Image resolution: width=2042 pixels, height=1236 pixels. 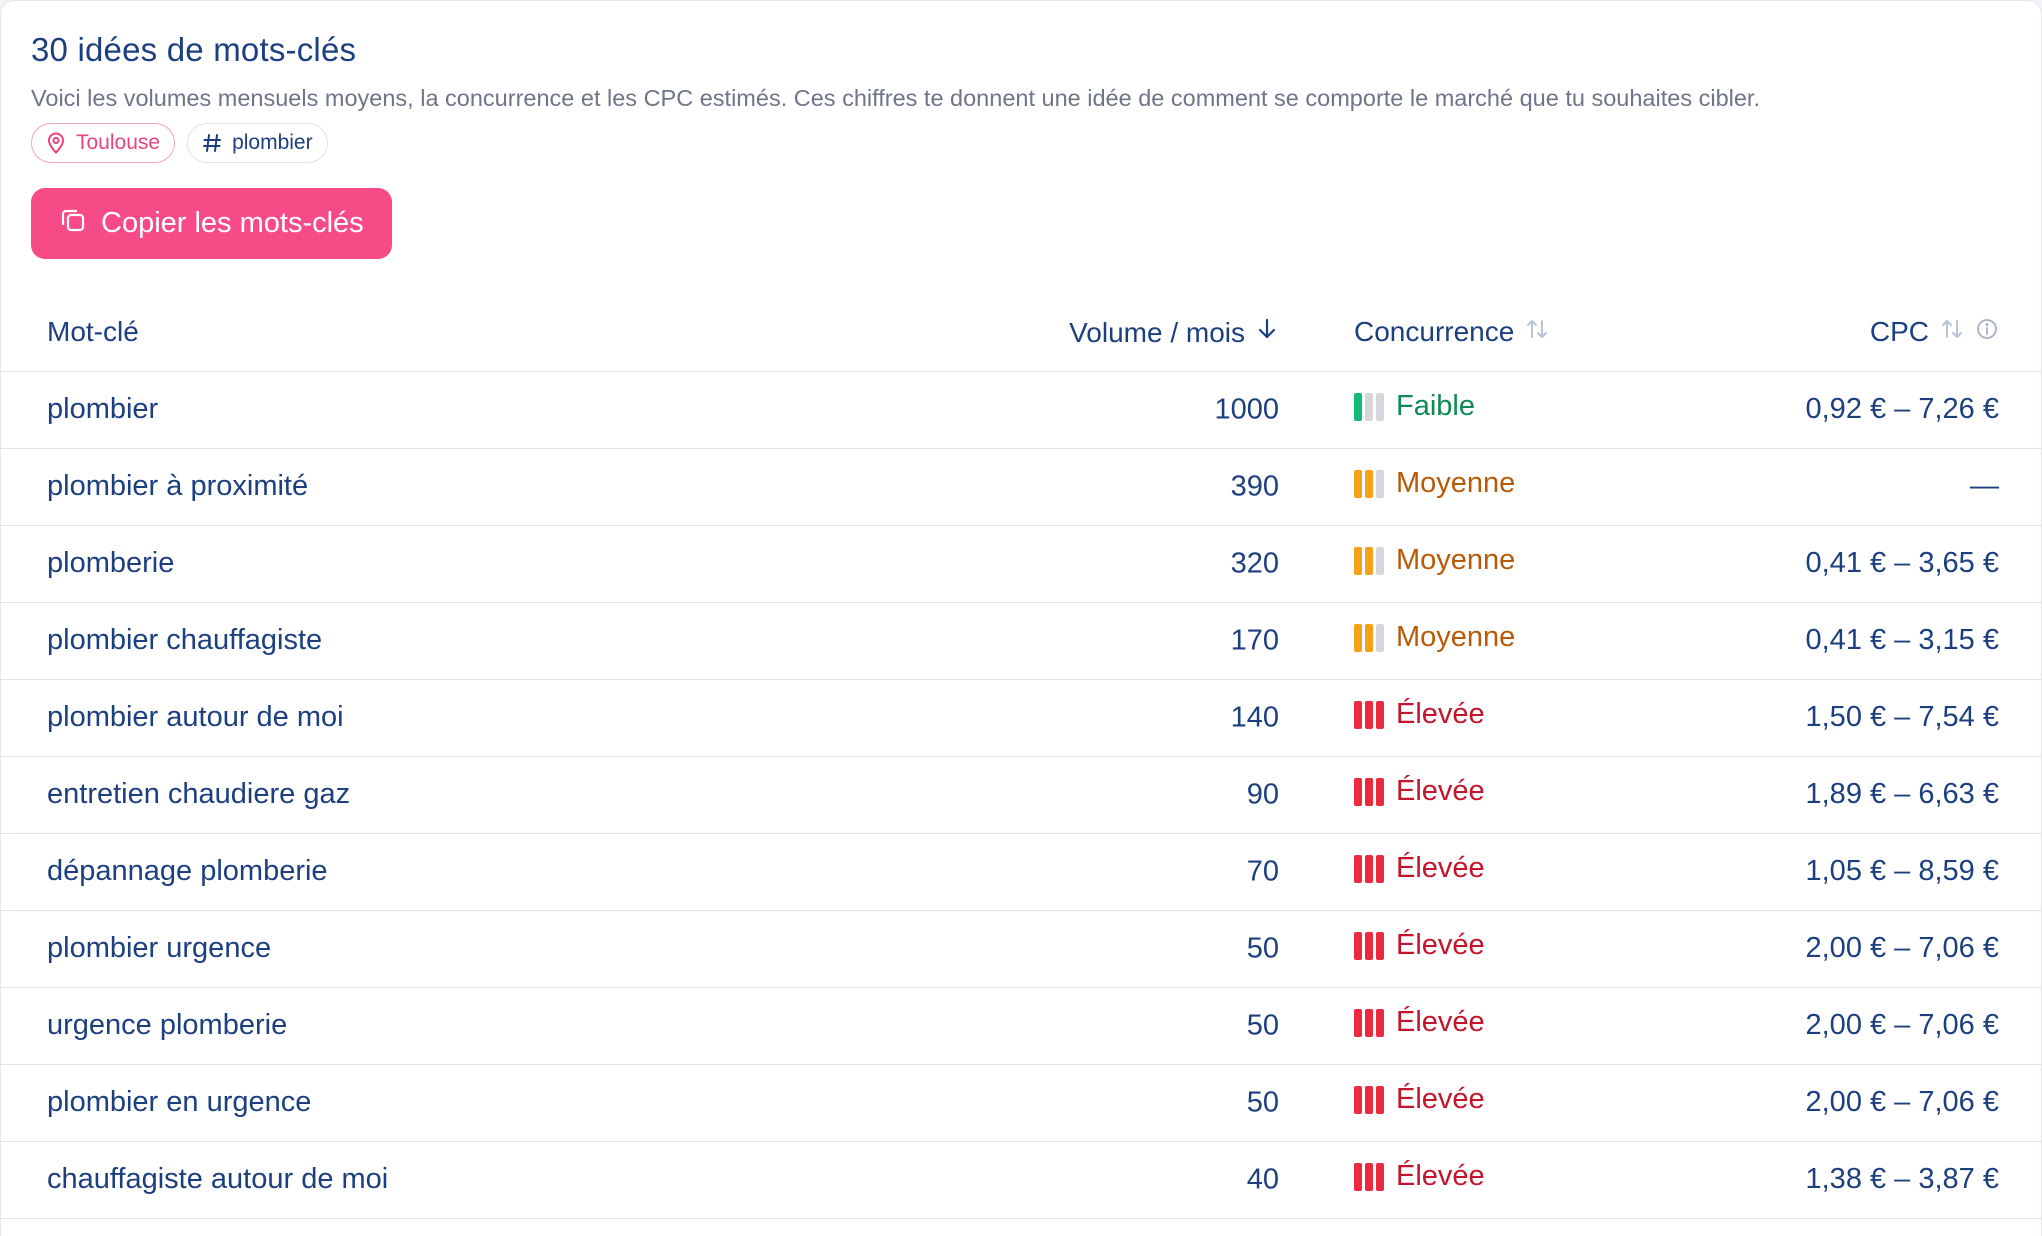 I want to click on location-chip-label: Toulouse, so click(x=118, y=142).